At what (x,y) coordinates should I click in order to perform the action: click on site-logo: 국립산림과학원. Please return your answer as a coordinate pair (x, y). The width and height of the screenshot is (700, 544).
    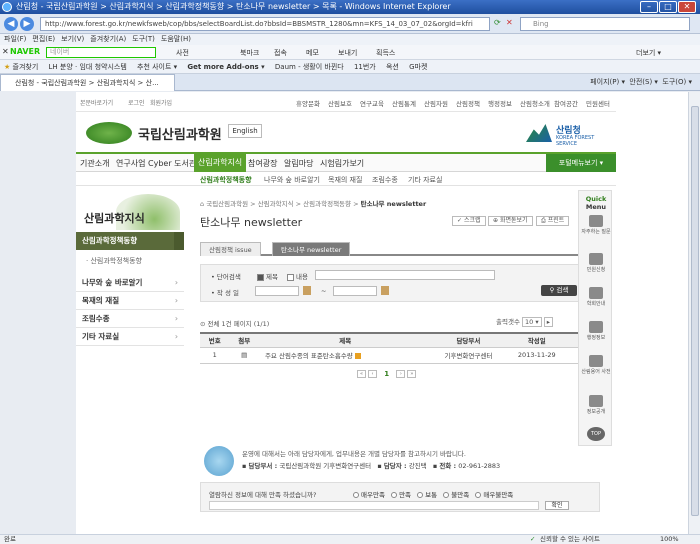
    Looking at the image, I should click on (180, 133).